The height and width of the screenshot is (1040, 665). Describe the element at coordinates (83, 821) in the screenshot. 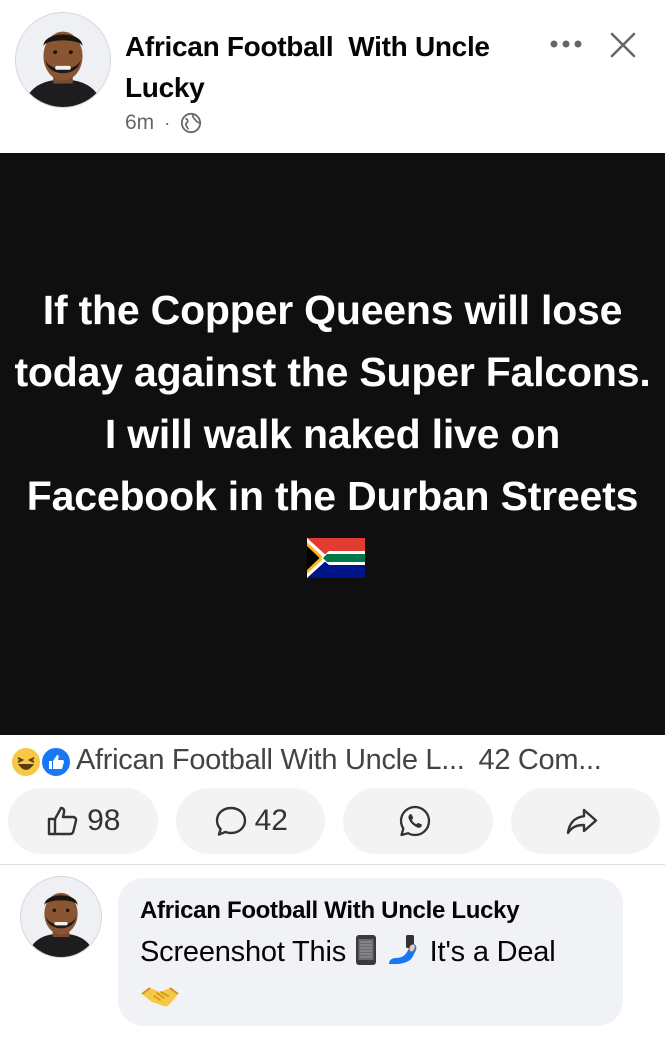

I see `like-button: 98` at that location.